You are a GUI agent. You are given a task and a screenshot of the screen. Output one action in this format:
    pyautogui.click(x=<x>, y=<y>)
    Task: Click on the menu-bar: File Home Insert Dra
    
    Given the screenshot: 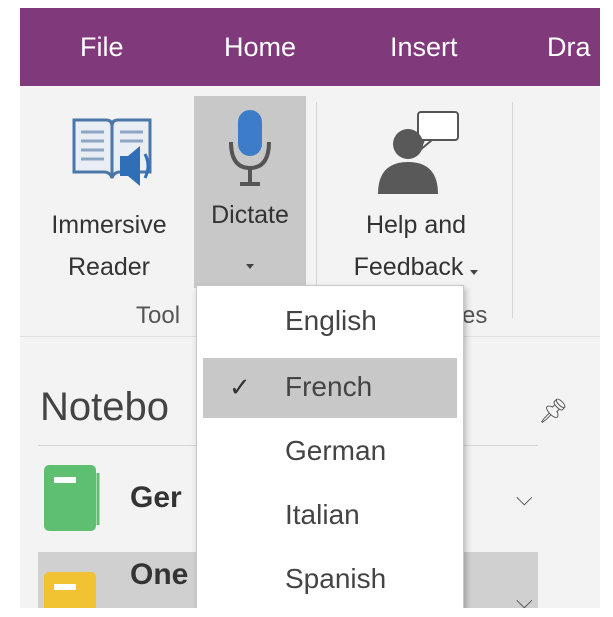 What is the action you would take?
    pyautogui.click(x=310, y=47)
    